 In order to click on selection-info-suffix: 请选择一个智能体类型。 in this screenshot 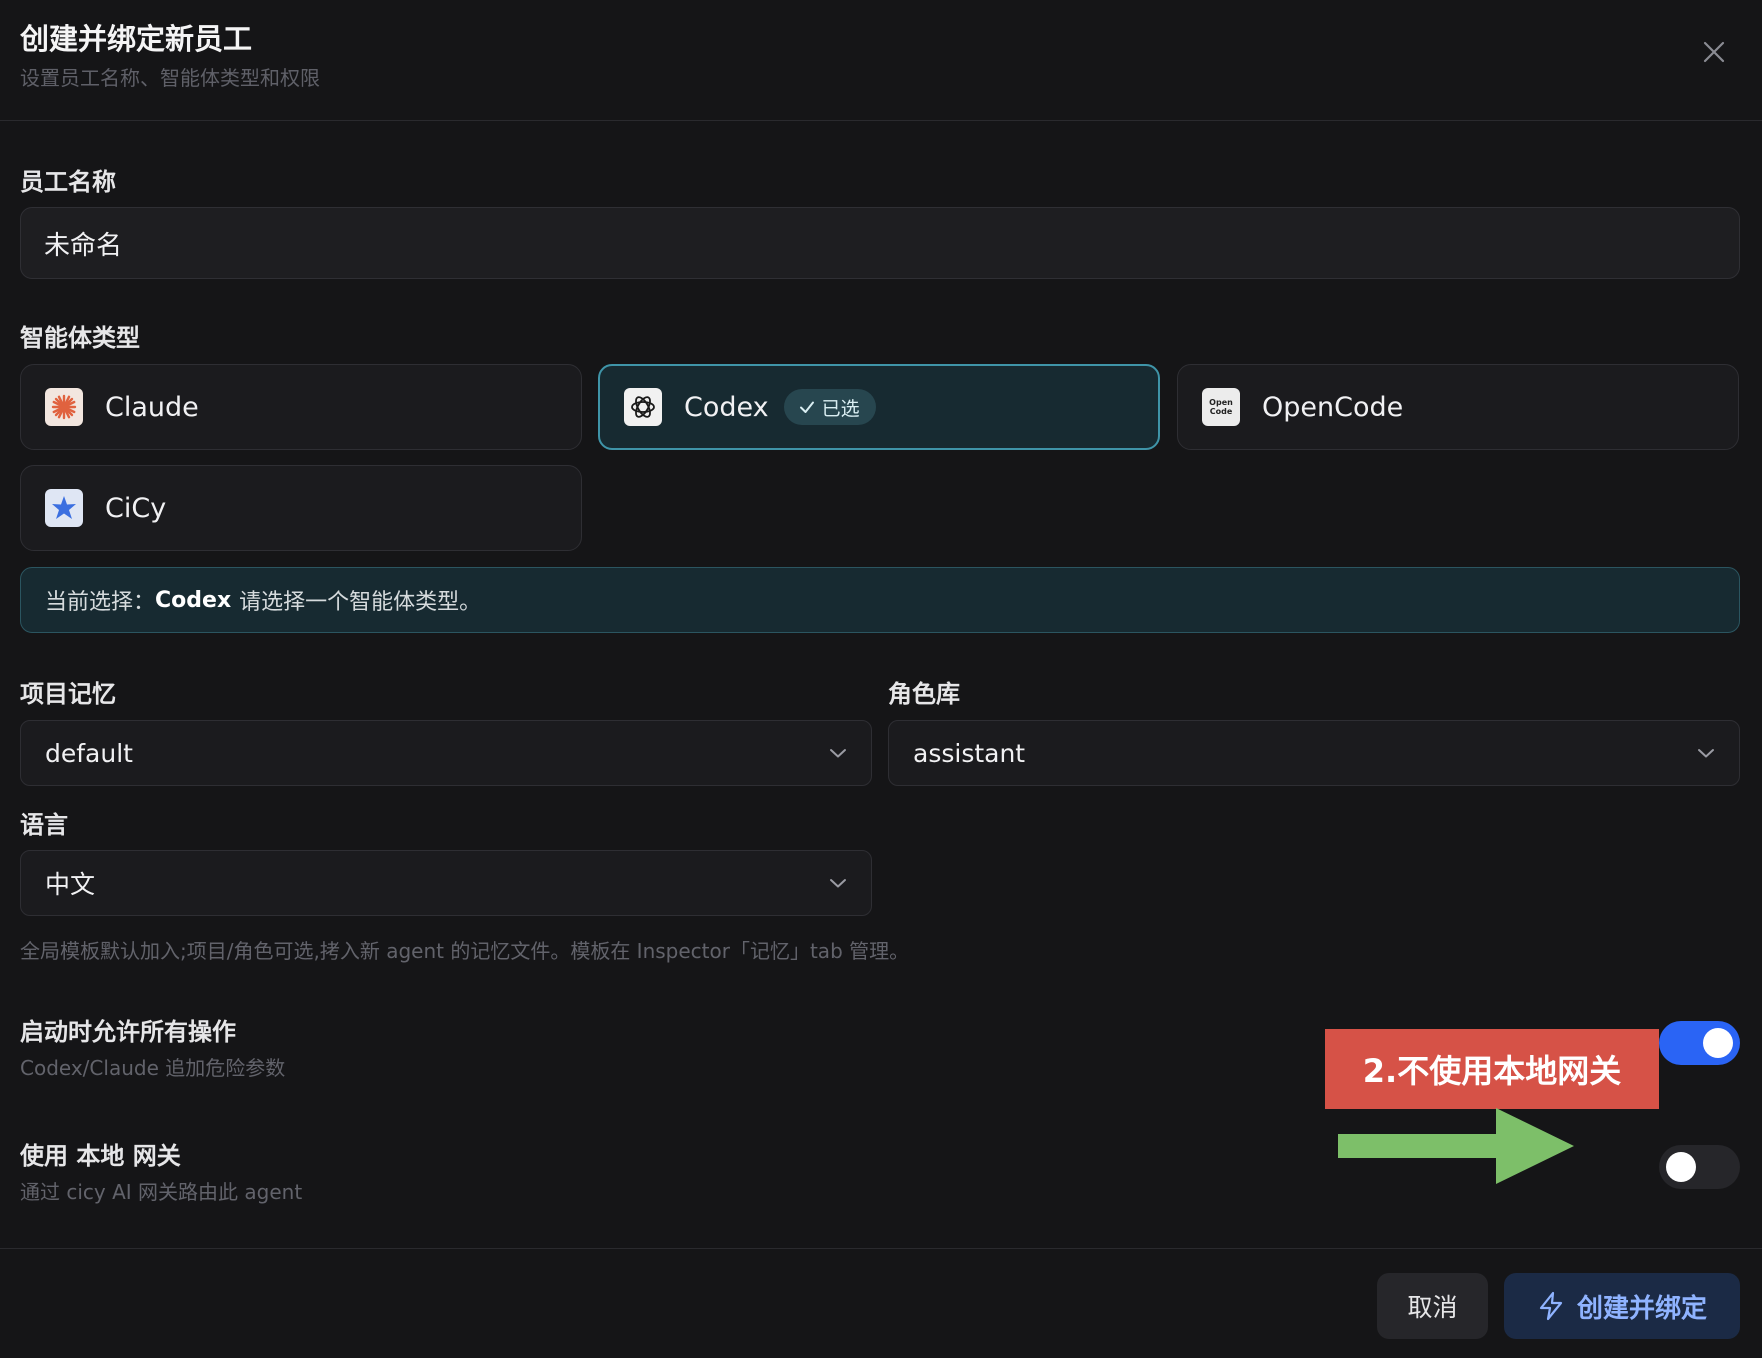, I will do `click(360, 602)`.